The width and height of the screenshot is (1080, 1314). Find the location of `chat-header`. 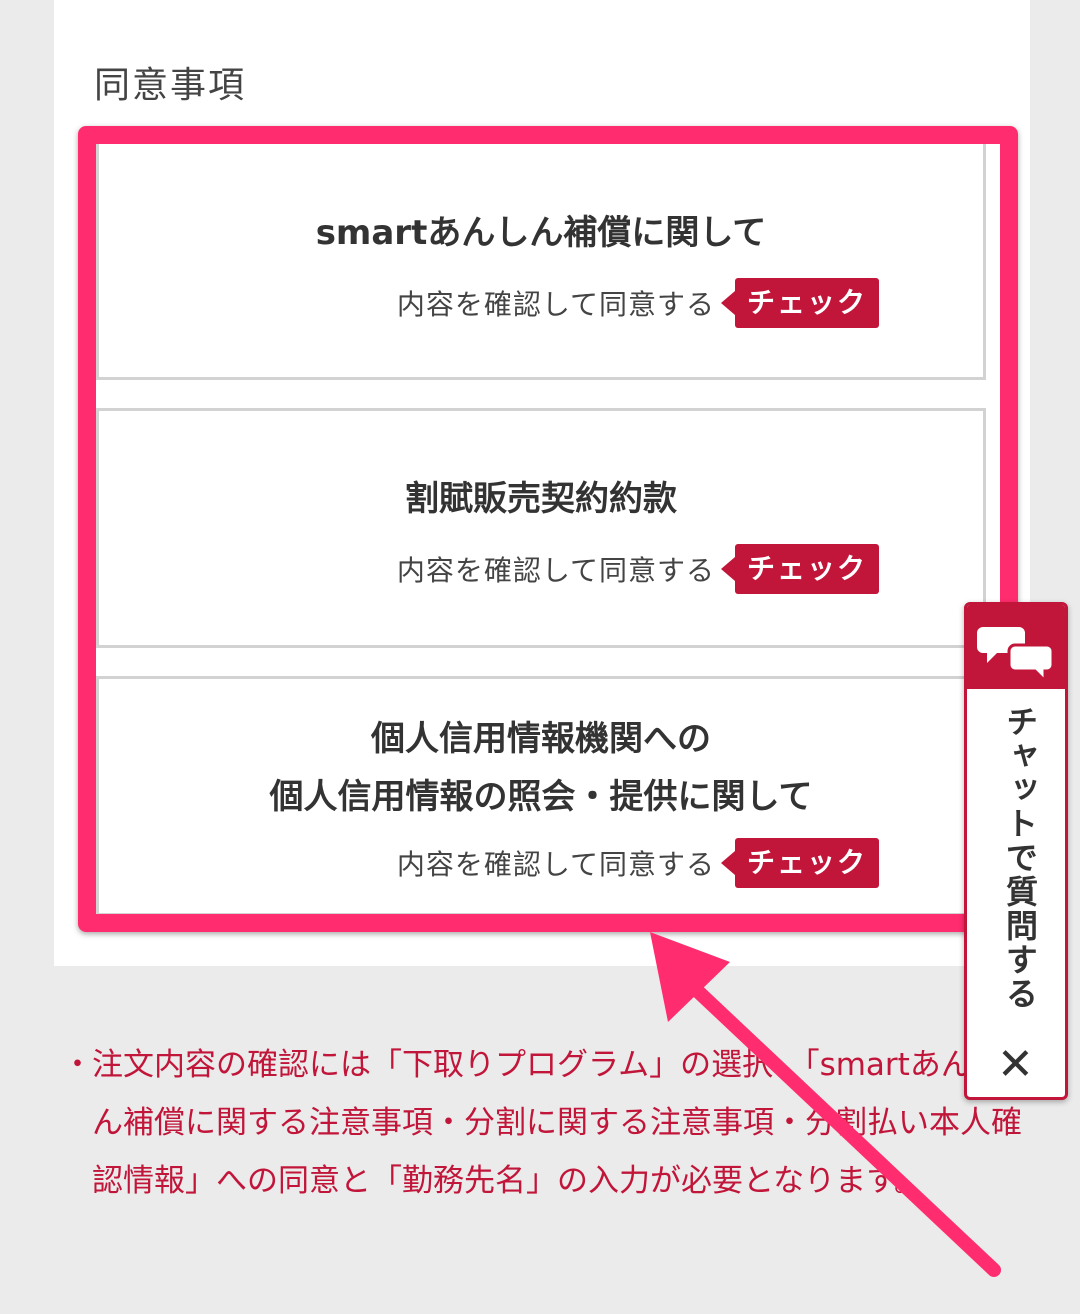

chat-header is located at coordinates (1016, 647).